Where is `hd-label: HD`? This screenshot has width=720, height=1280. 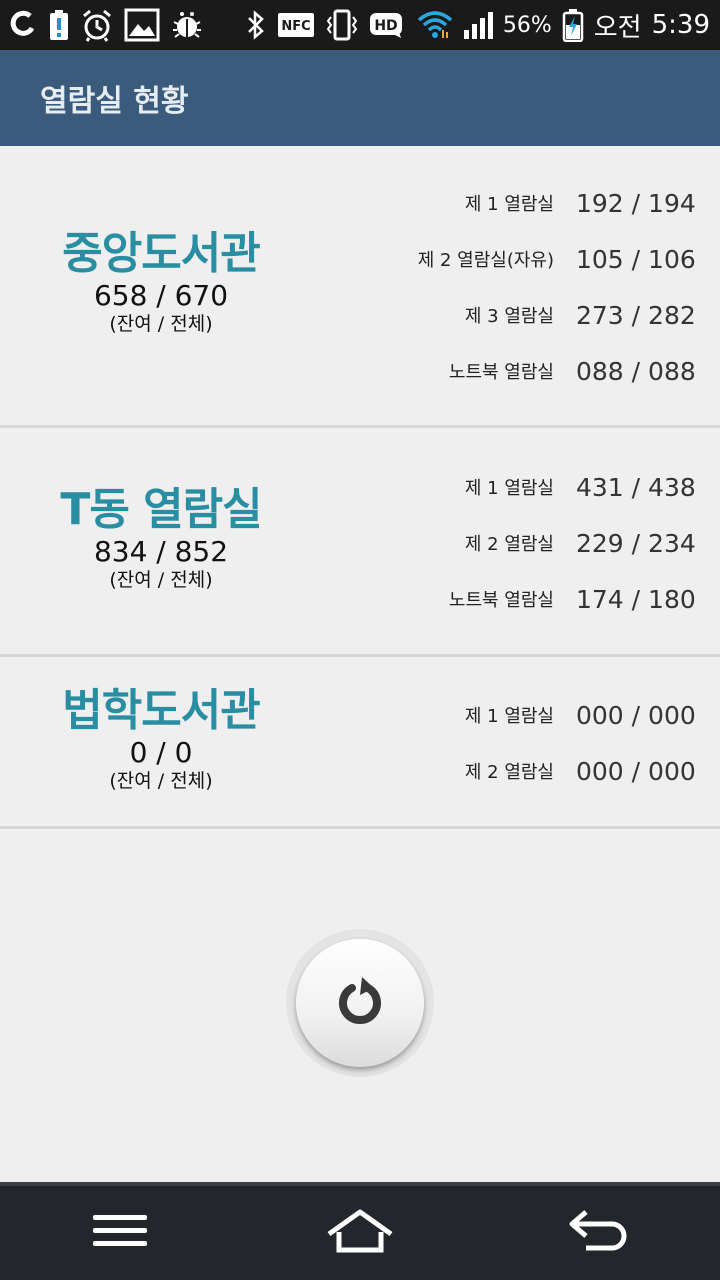 hd-label: HD is located at coordinates (385, 26).